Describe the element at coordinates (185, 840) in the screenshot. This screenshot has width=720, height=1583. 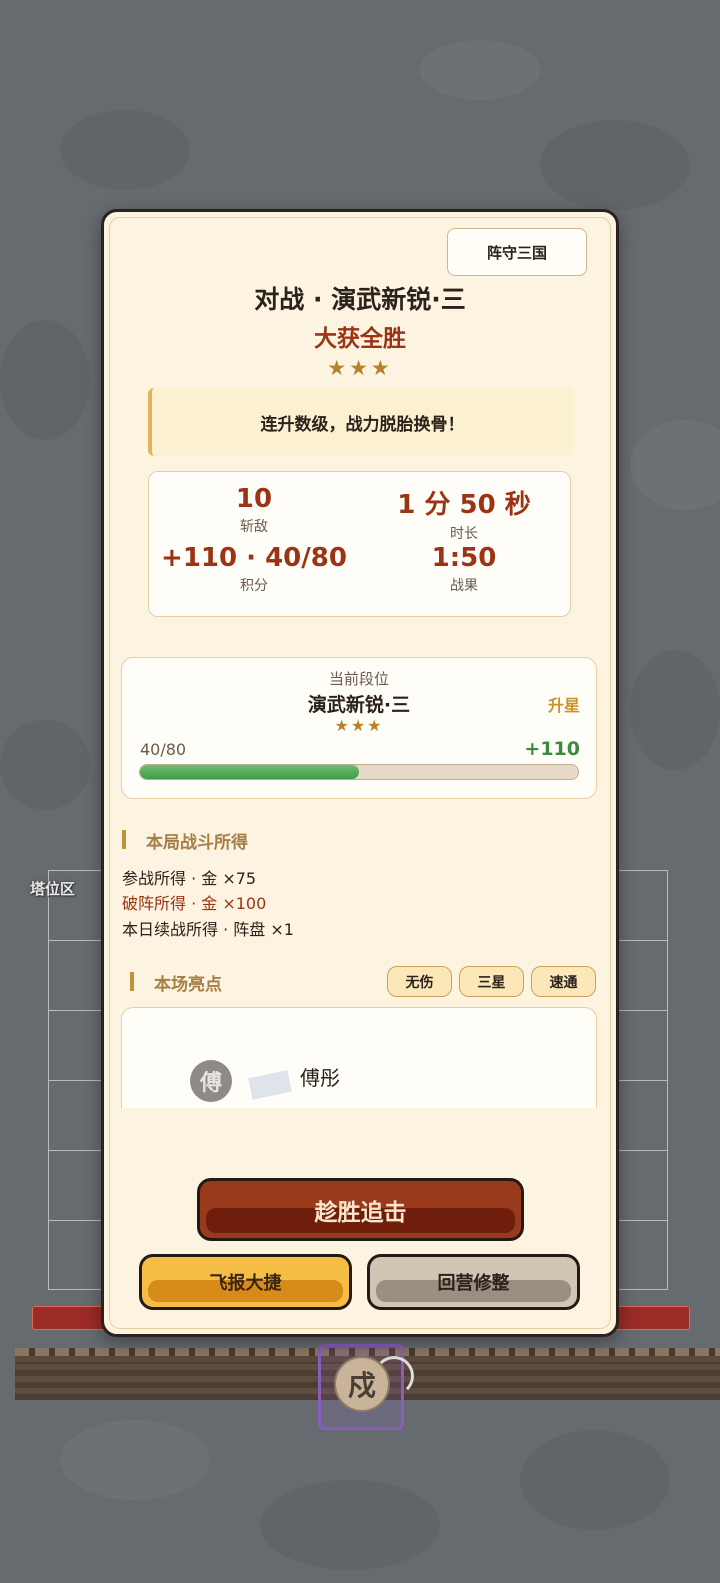
I see `rewards-title: 本局战斗所得` at that location.